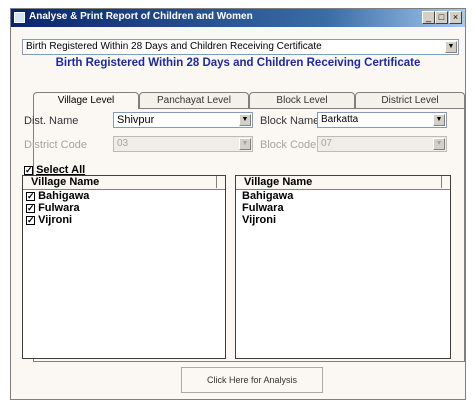 The width and height of the screenshot is (474, 400). Describe the element at coordinates (343, 208) in the screenshot. I see `list-item: Fulwara` at that location.